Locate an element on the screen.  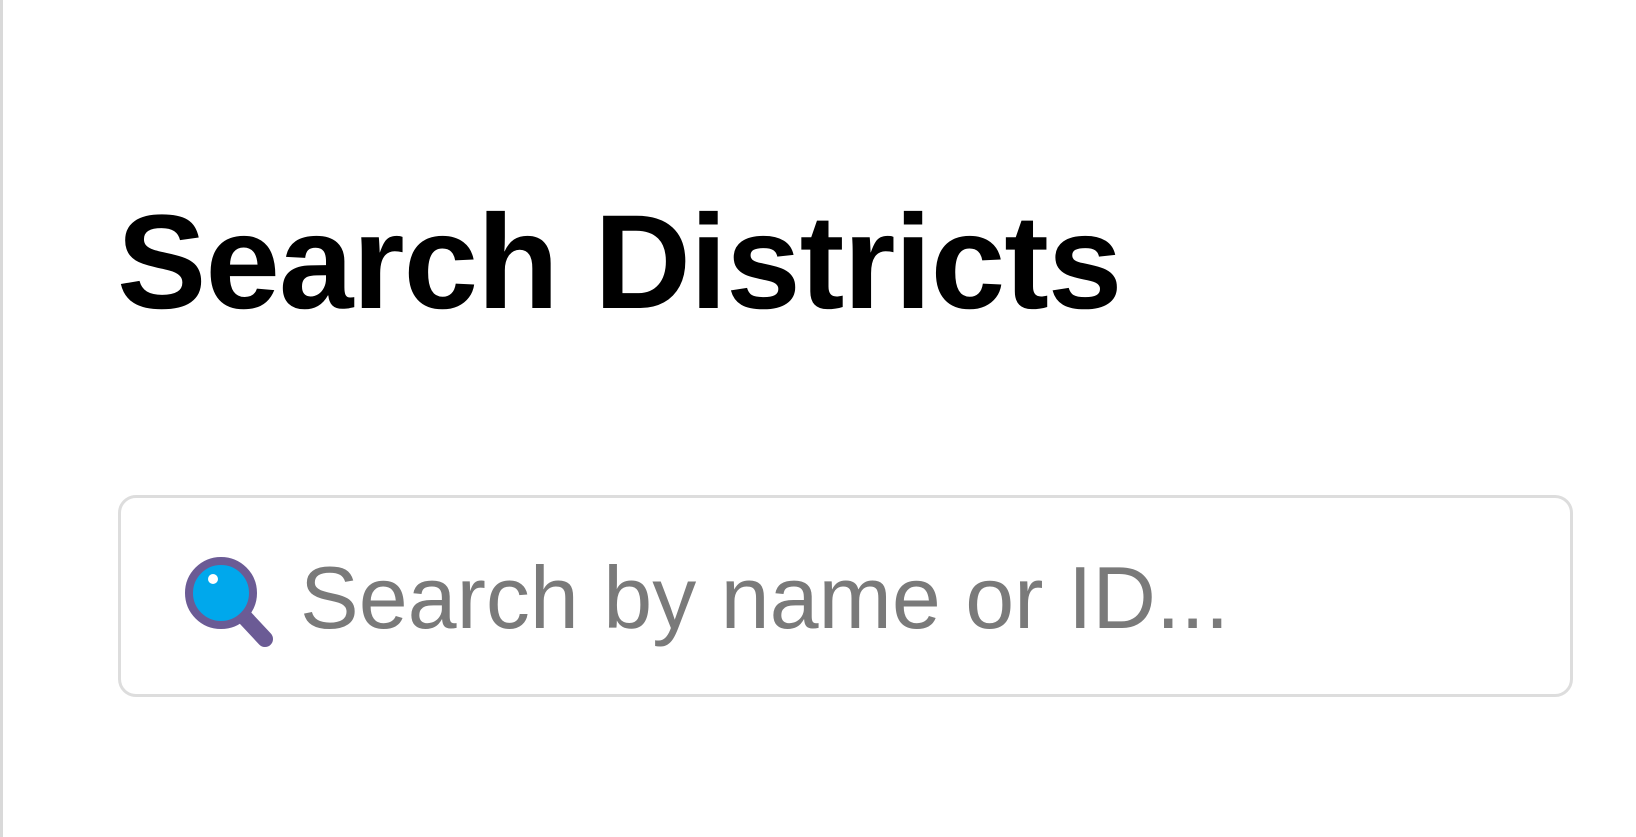
search-icon is located at coordinates (231, 603).